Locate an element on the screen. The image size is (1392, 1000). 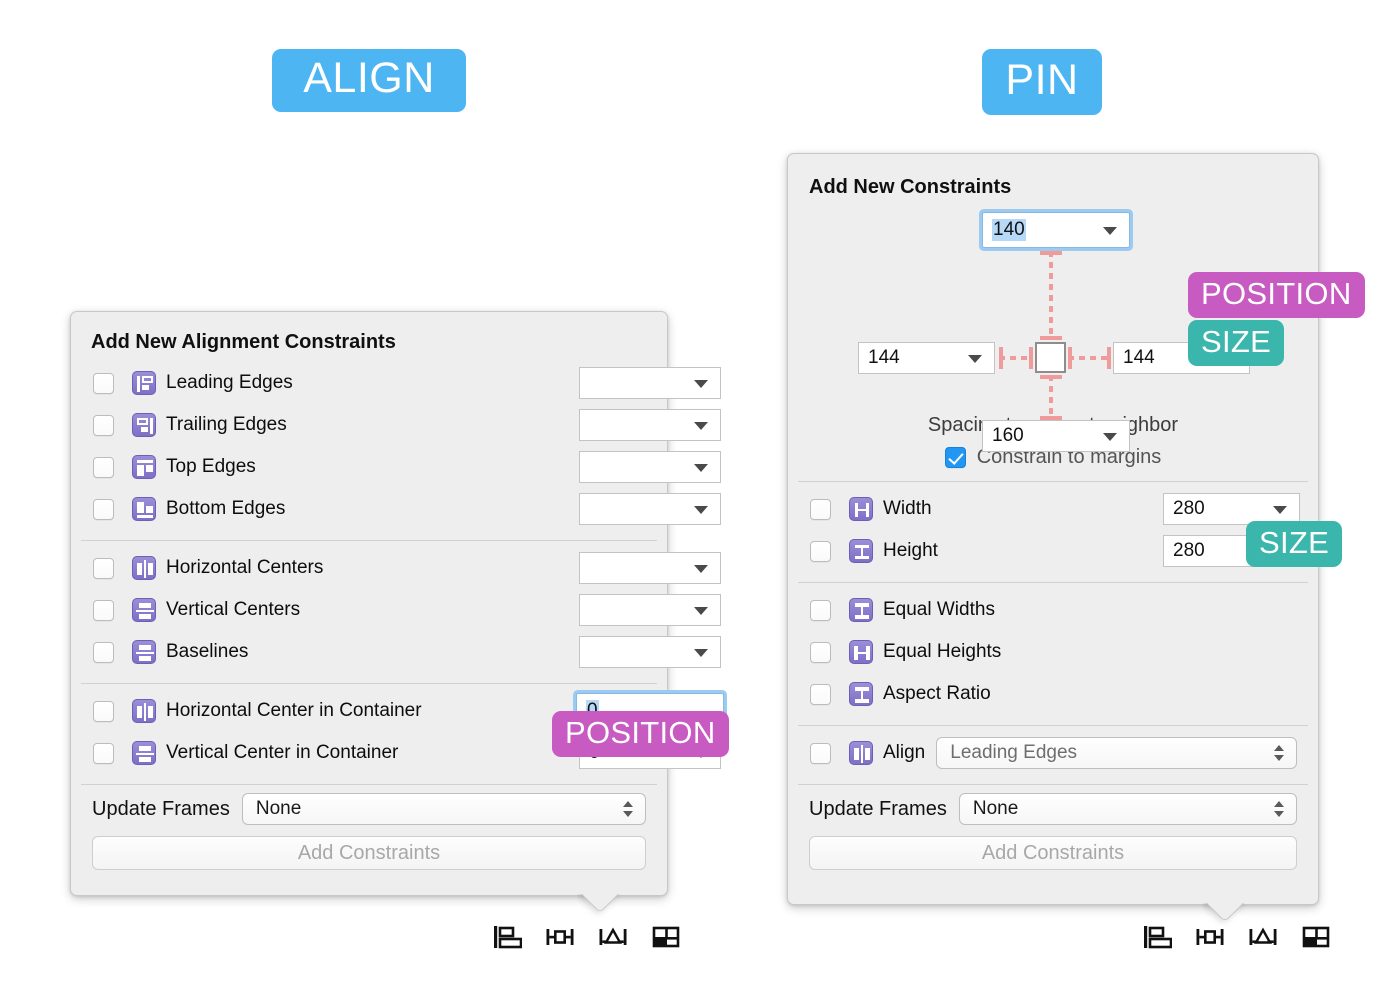
horizontal-centers-checkbox is located at coordinates (103, 568).